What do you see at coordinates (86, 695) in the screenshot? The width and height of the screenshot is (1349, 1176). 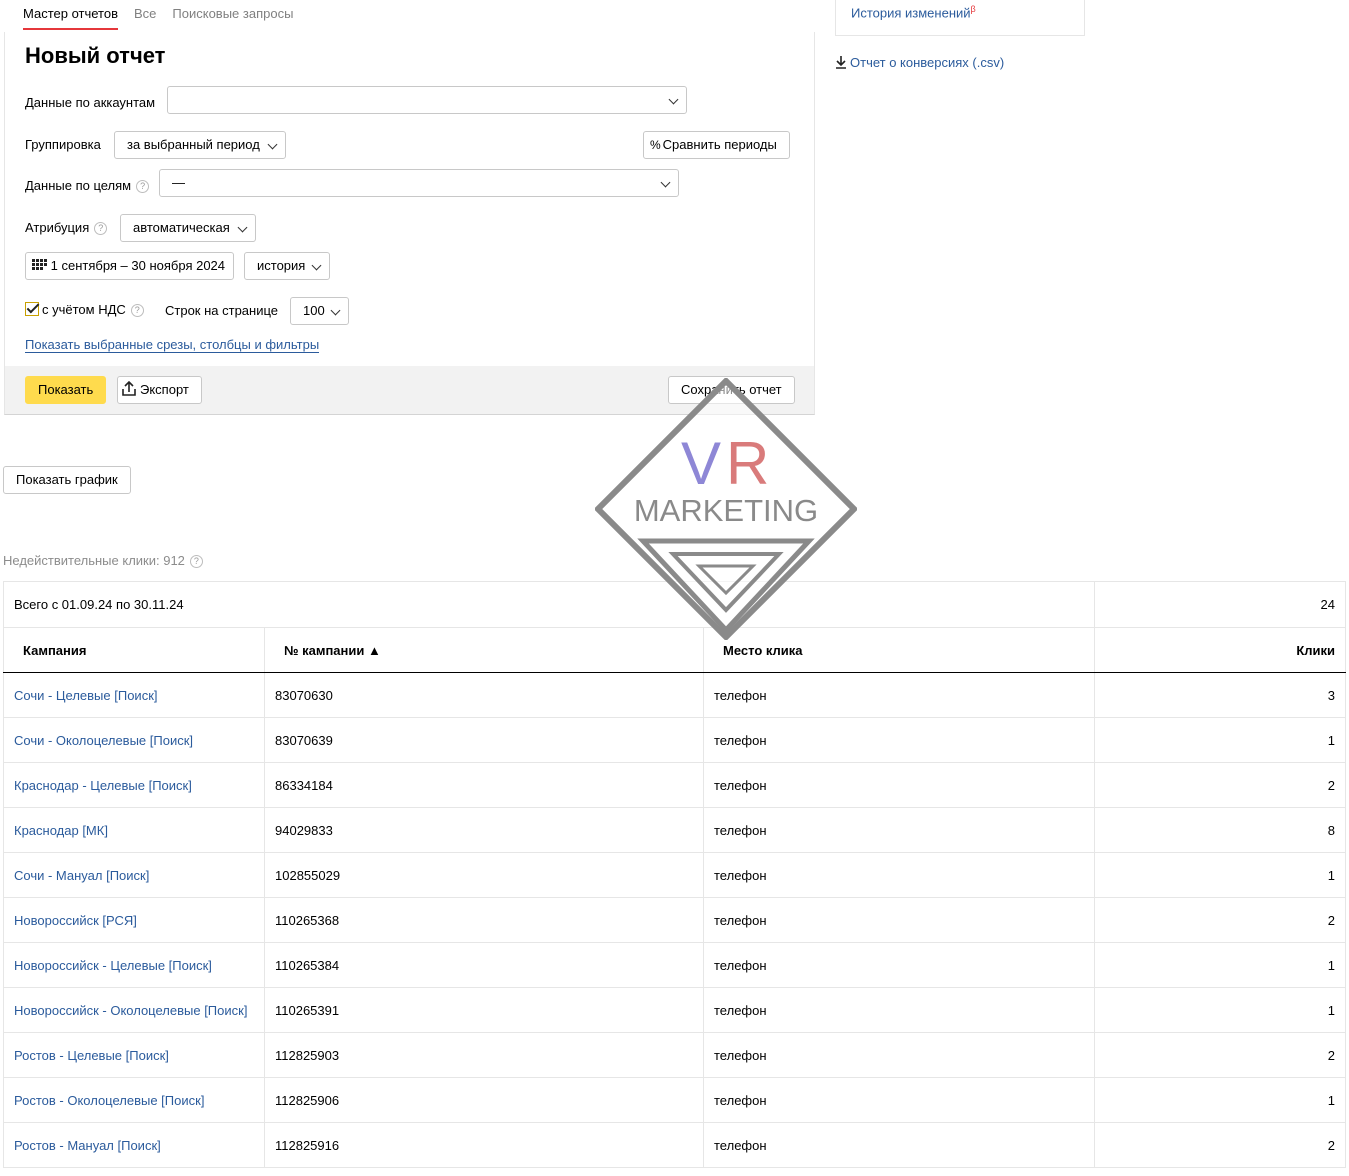 I see `campaign-link: Сочи - Целевые [Поиск]` at bounding box center [86, 695].